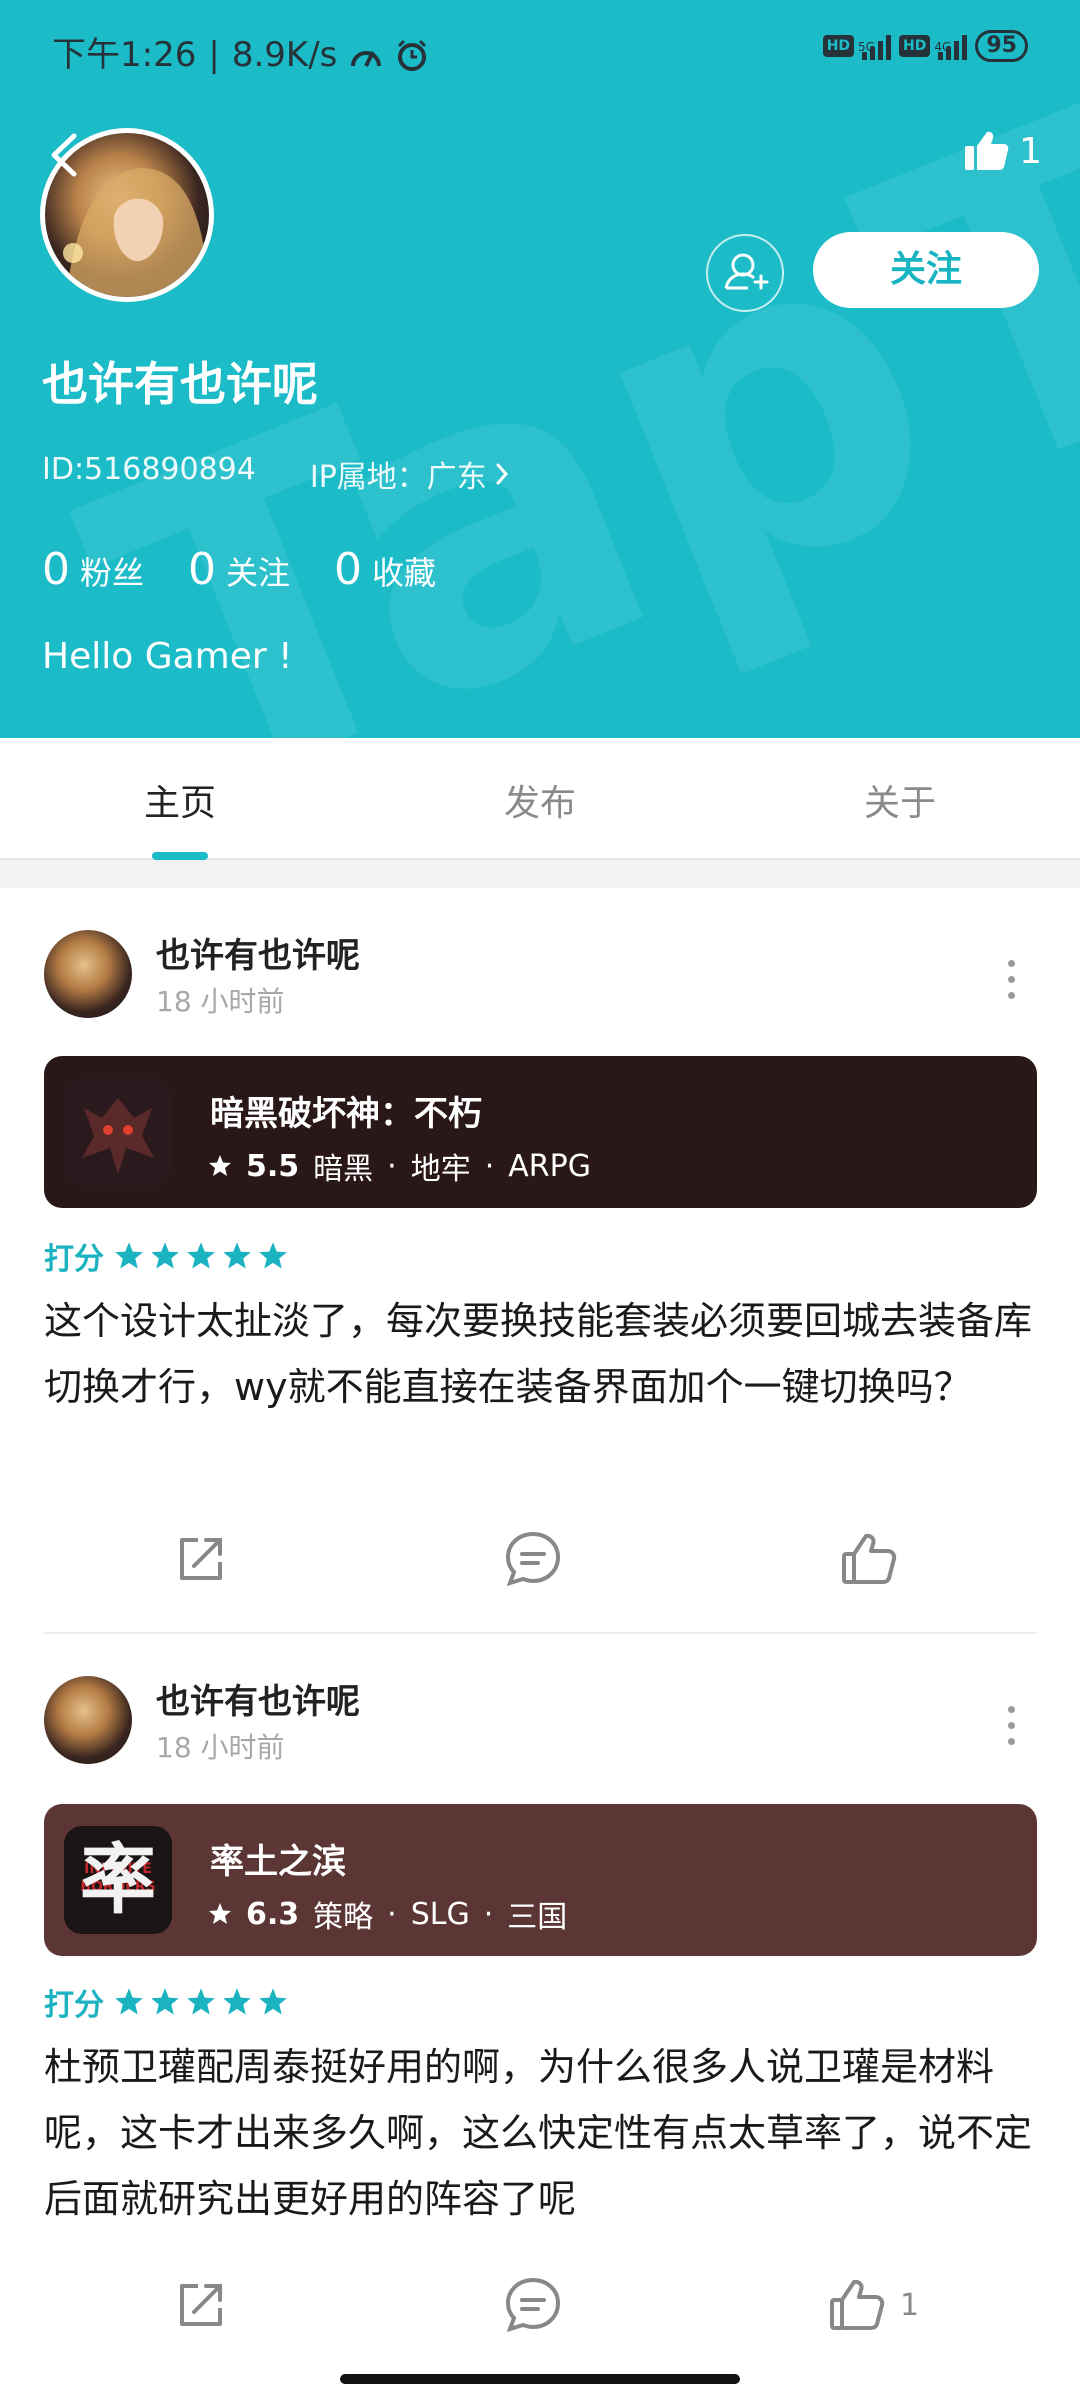 This screenshot has height=2400, width=1080. I want to click on game-meta: 5.5 暗黑 · 地牢 · ARPG, so click(399, 1166).